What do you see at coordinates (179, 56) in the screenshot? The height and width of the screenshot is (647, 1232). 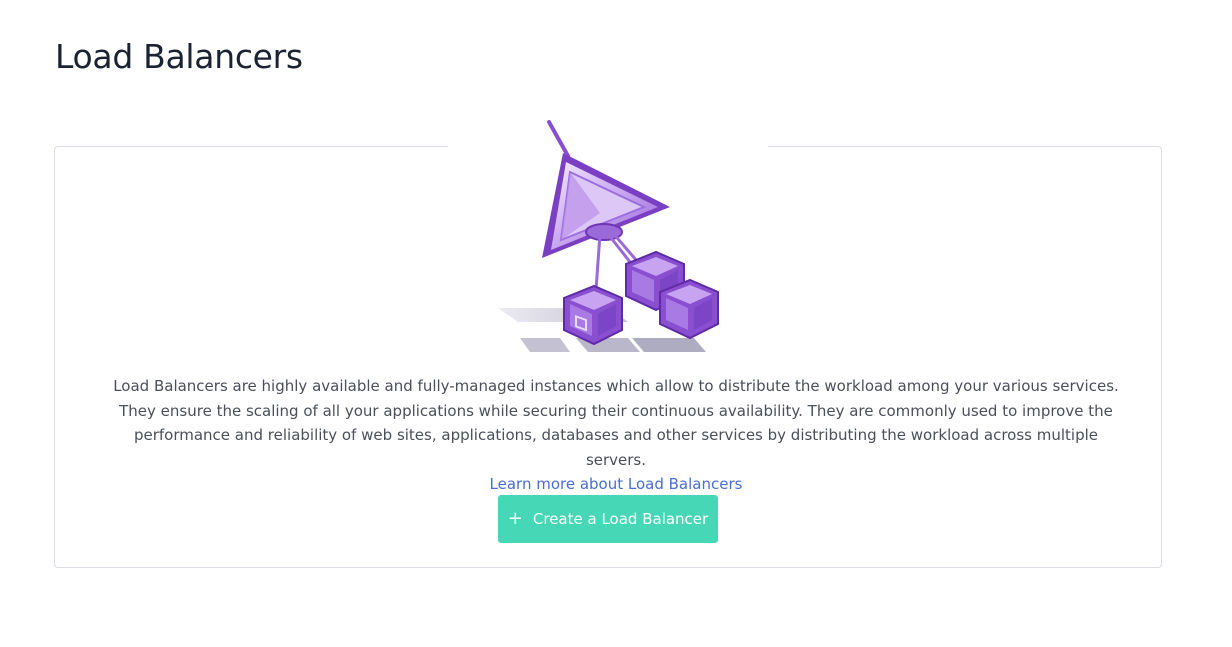 I see `page-title: Load Balancers` at bounding box center [179, 56].